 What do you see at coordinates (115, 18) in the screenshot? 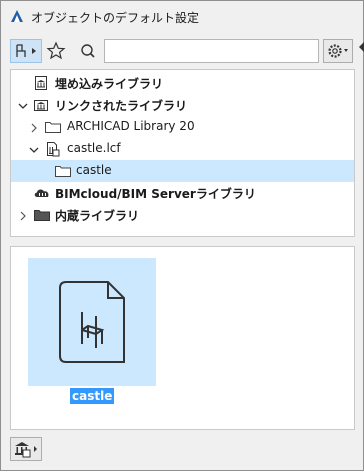
I see `window-title: オブジェクトのデフォルト設定` at bounding box center [115, 18].